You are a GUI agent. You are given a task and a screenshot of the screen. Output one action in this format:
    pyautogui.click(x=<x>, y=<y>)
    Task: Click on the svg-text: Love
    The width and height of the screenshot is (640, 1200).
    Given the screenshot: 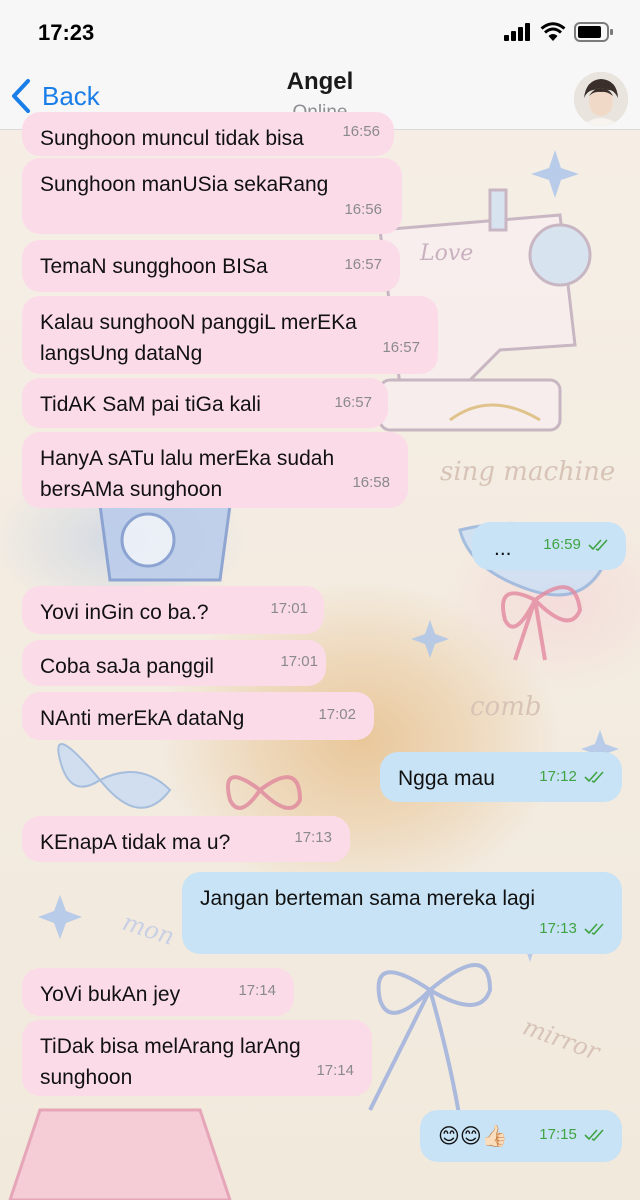 What is the action you would take?
    pyautogui.click(x=446, y=253)
    